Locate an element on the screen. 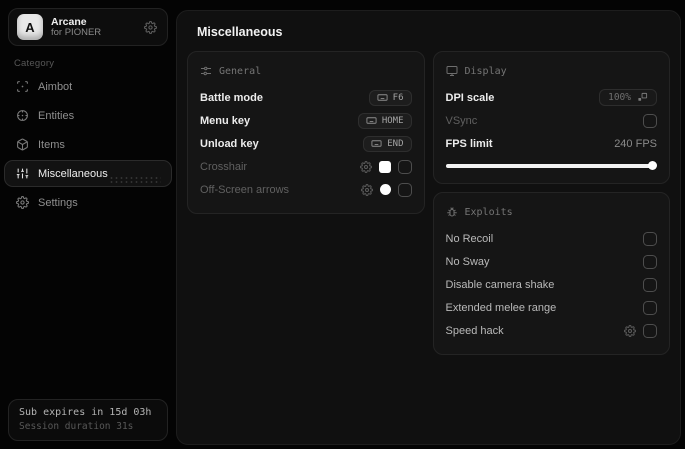 Image resolution: width=685 pixels, height=449 pixels. sidebar-item-label: Miscellaneous is located at coordinates (73, 173).